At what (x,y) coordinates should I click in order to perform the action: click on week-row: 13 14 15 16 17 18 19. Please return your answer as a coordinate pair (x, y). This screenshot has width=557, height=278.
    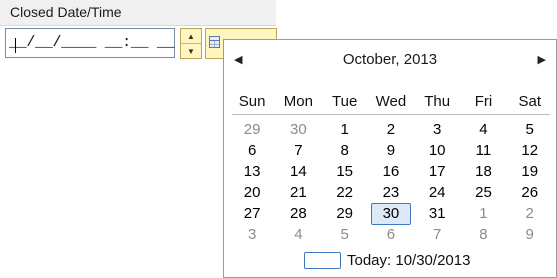
    Looking at the image, I should click on (391, 172).